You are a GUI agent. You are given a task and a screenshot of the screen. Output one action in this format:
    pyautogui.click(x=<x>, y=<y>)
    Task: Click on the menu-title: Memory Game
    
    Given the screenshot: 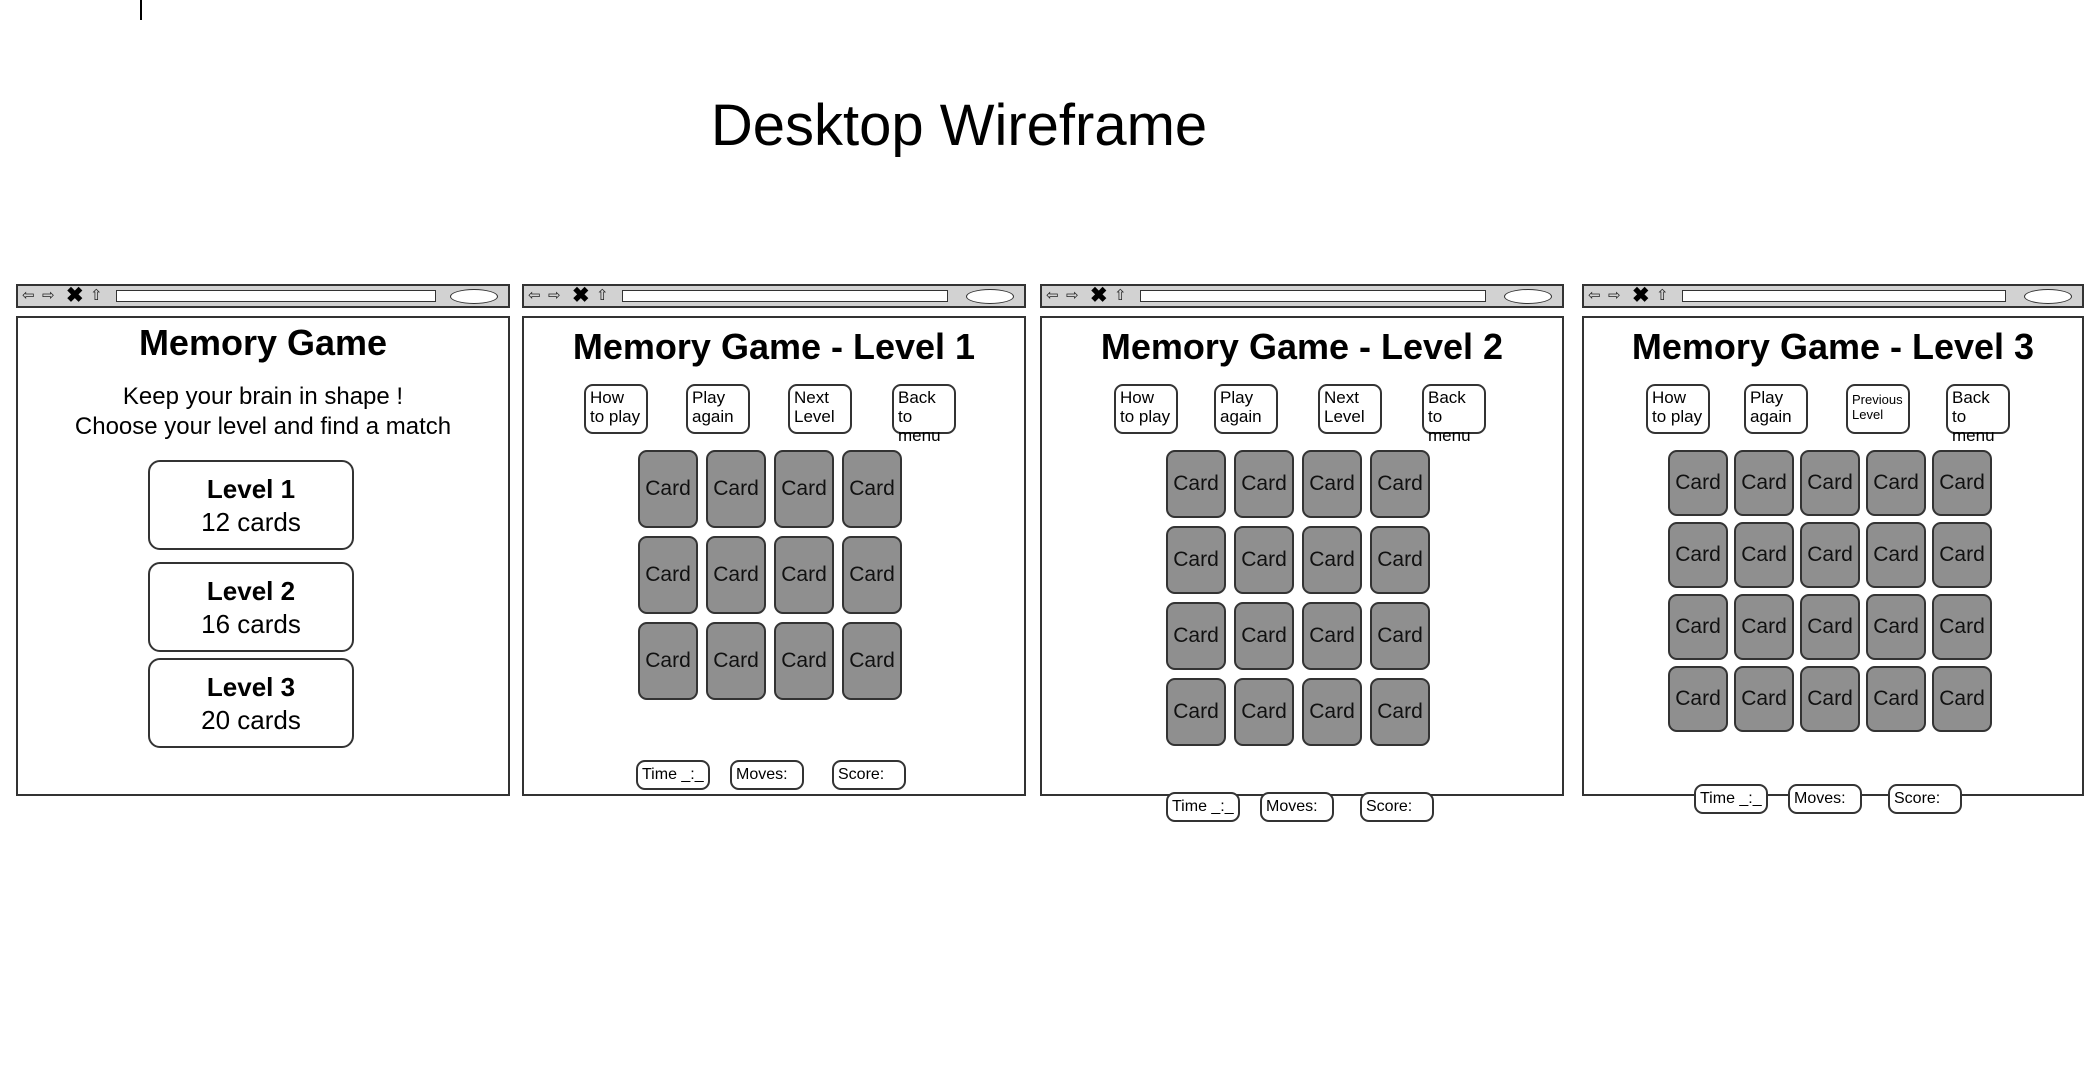 What is the action you would take?
    pyautogui.click(x=263, y=342)
    